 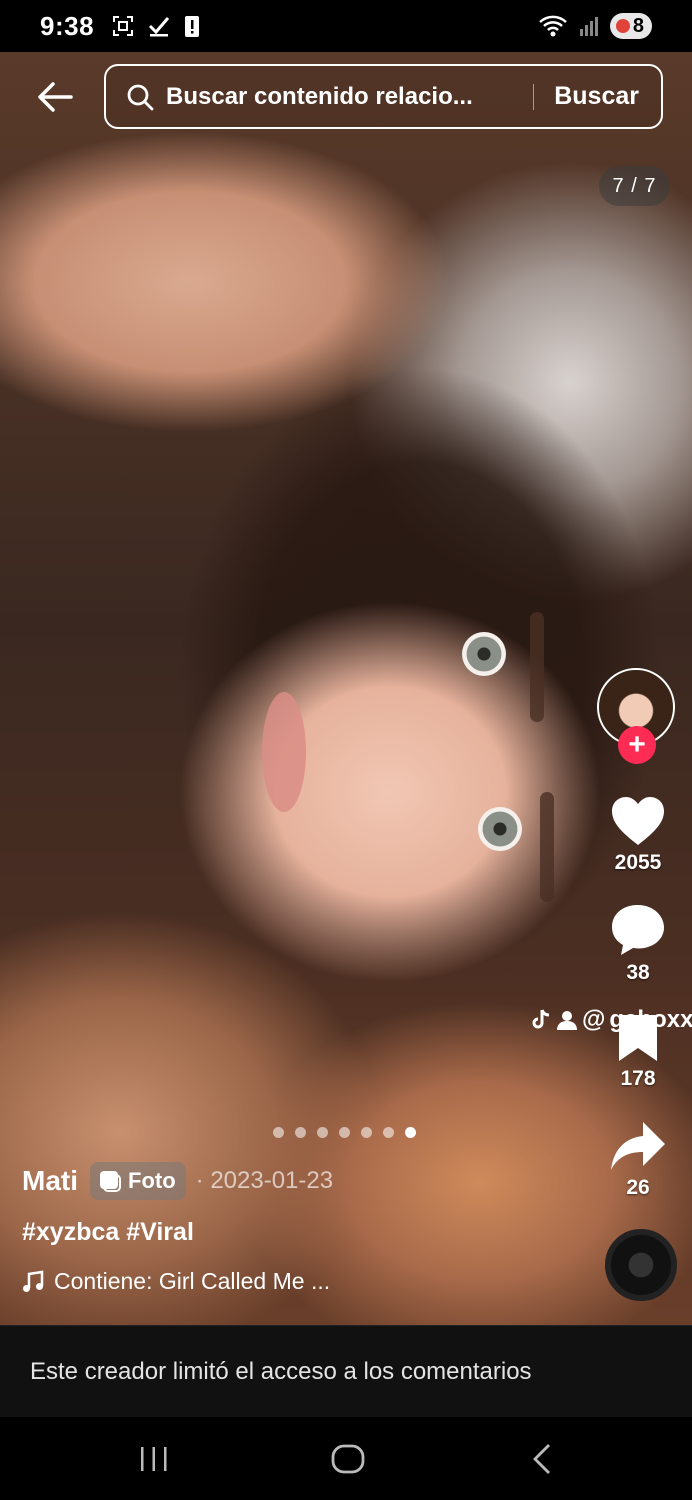 I want to click on like-count: 2055, so click(x=638, y=862).